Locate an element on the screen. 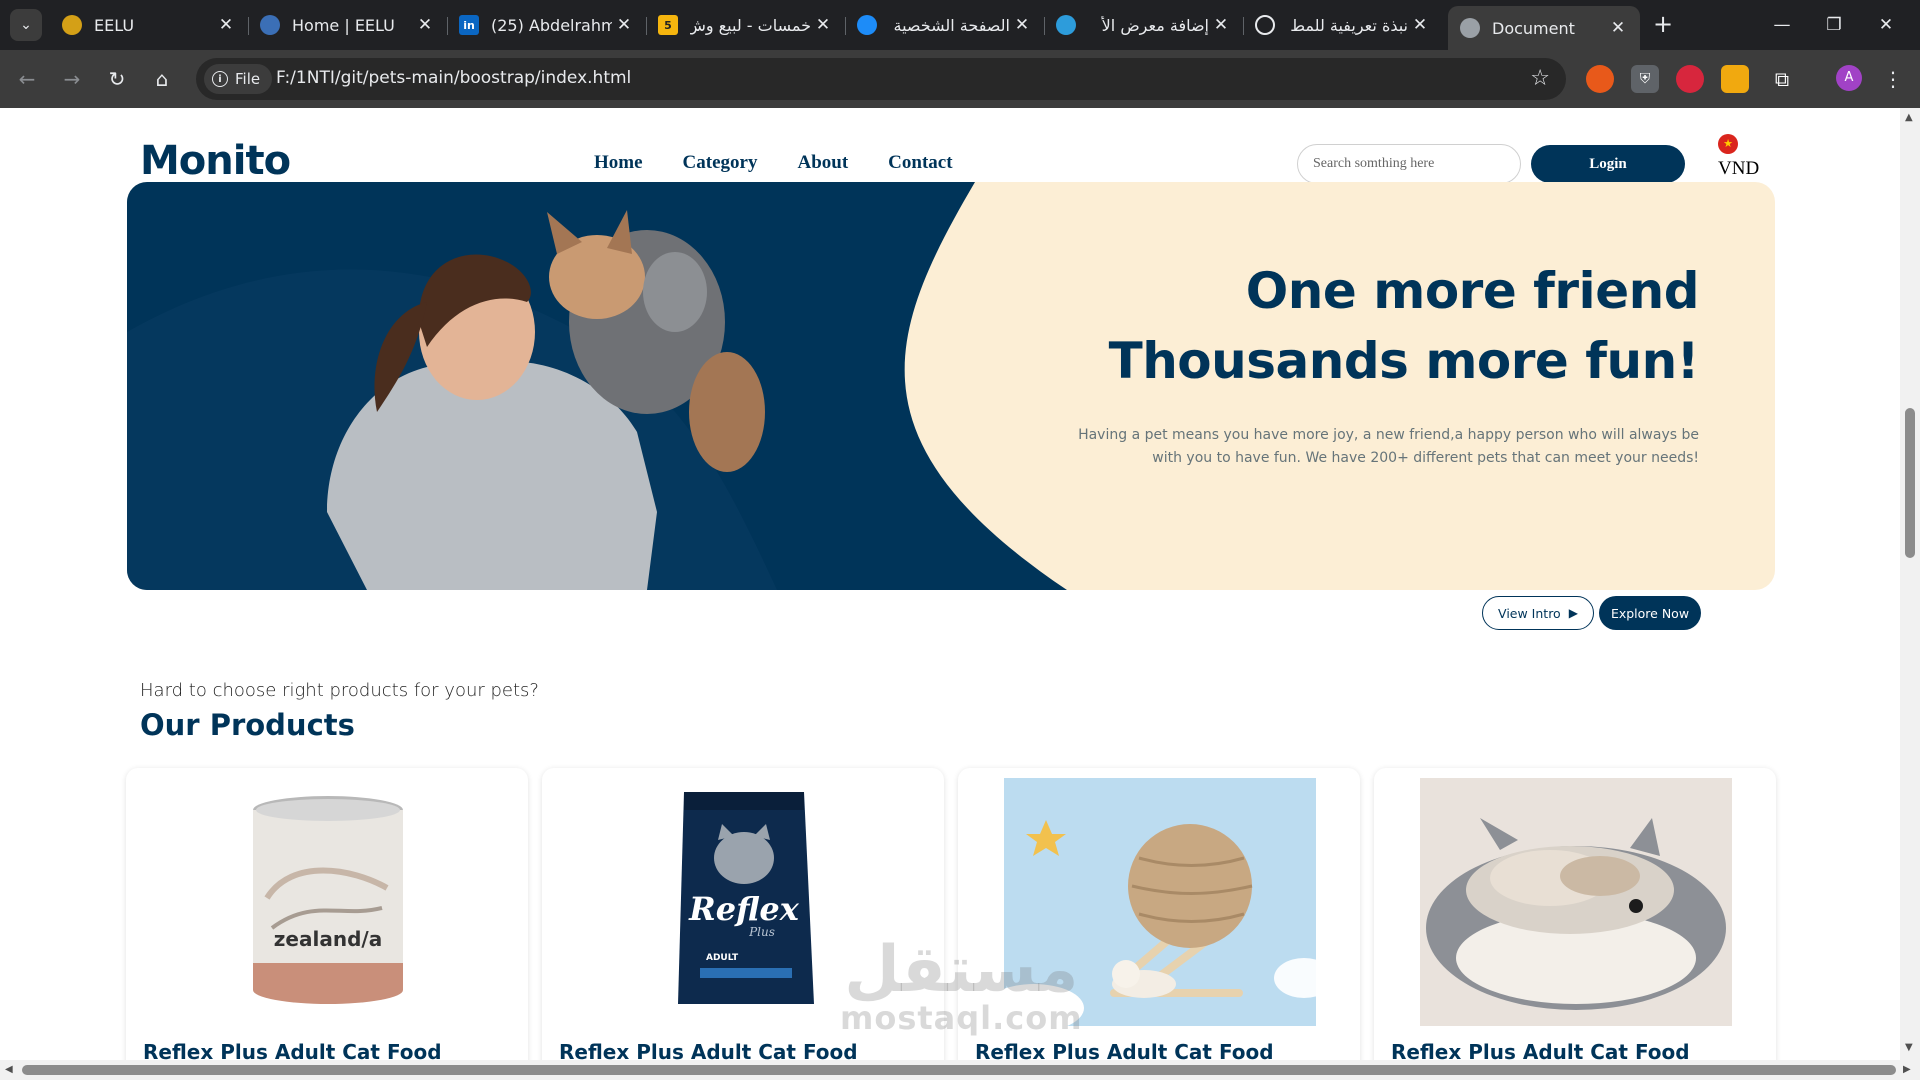 Image resolution: width=1920 pixels, height=1080 pixels. nav-about: About is located at coordinates (822, 163).